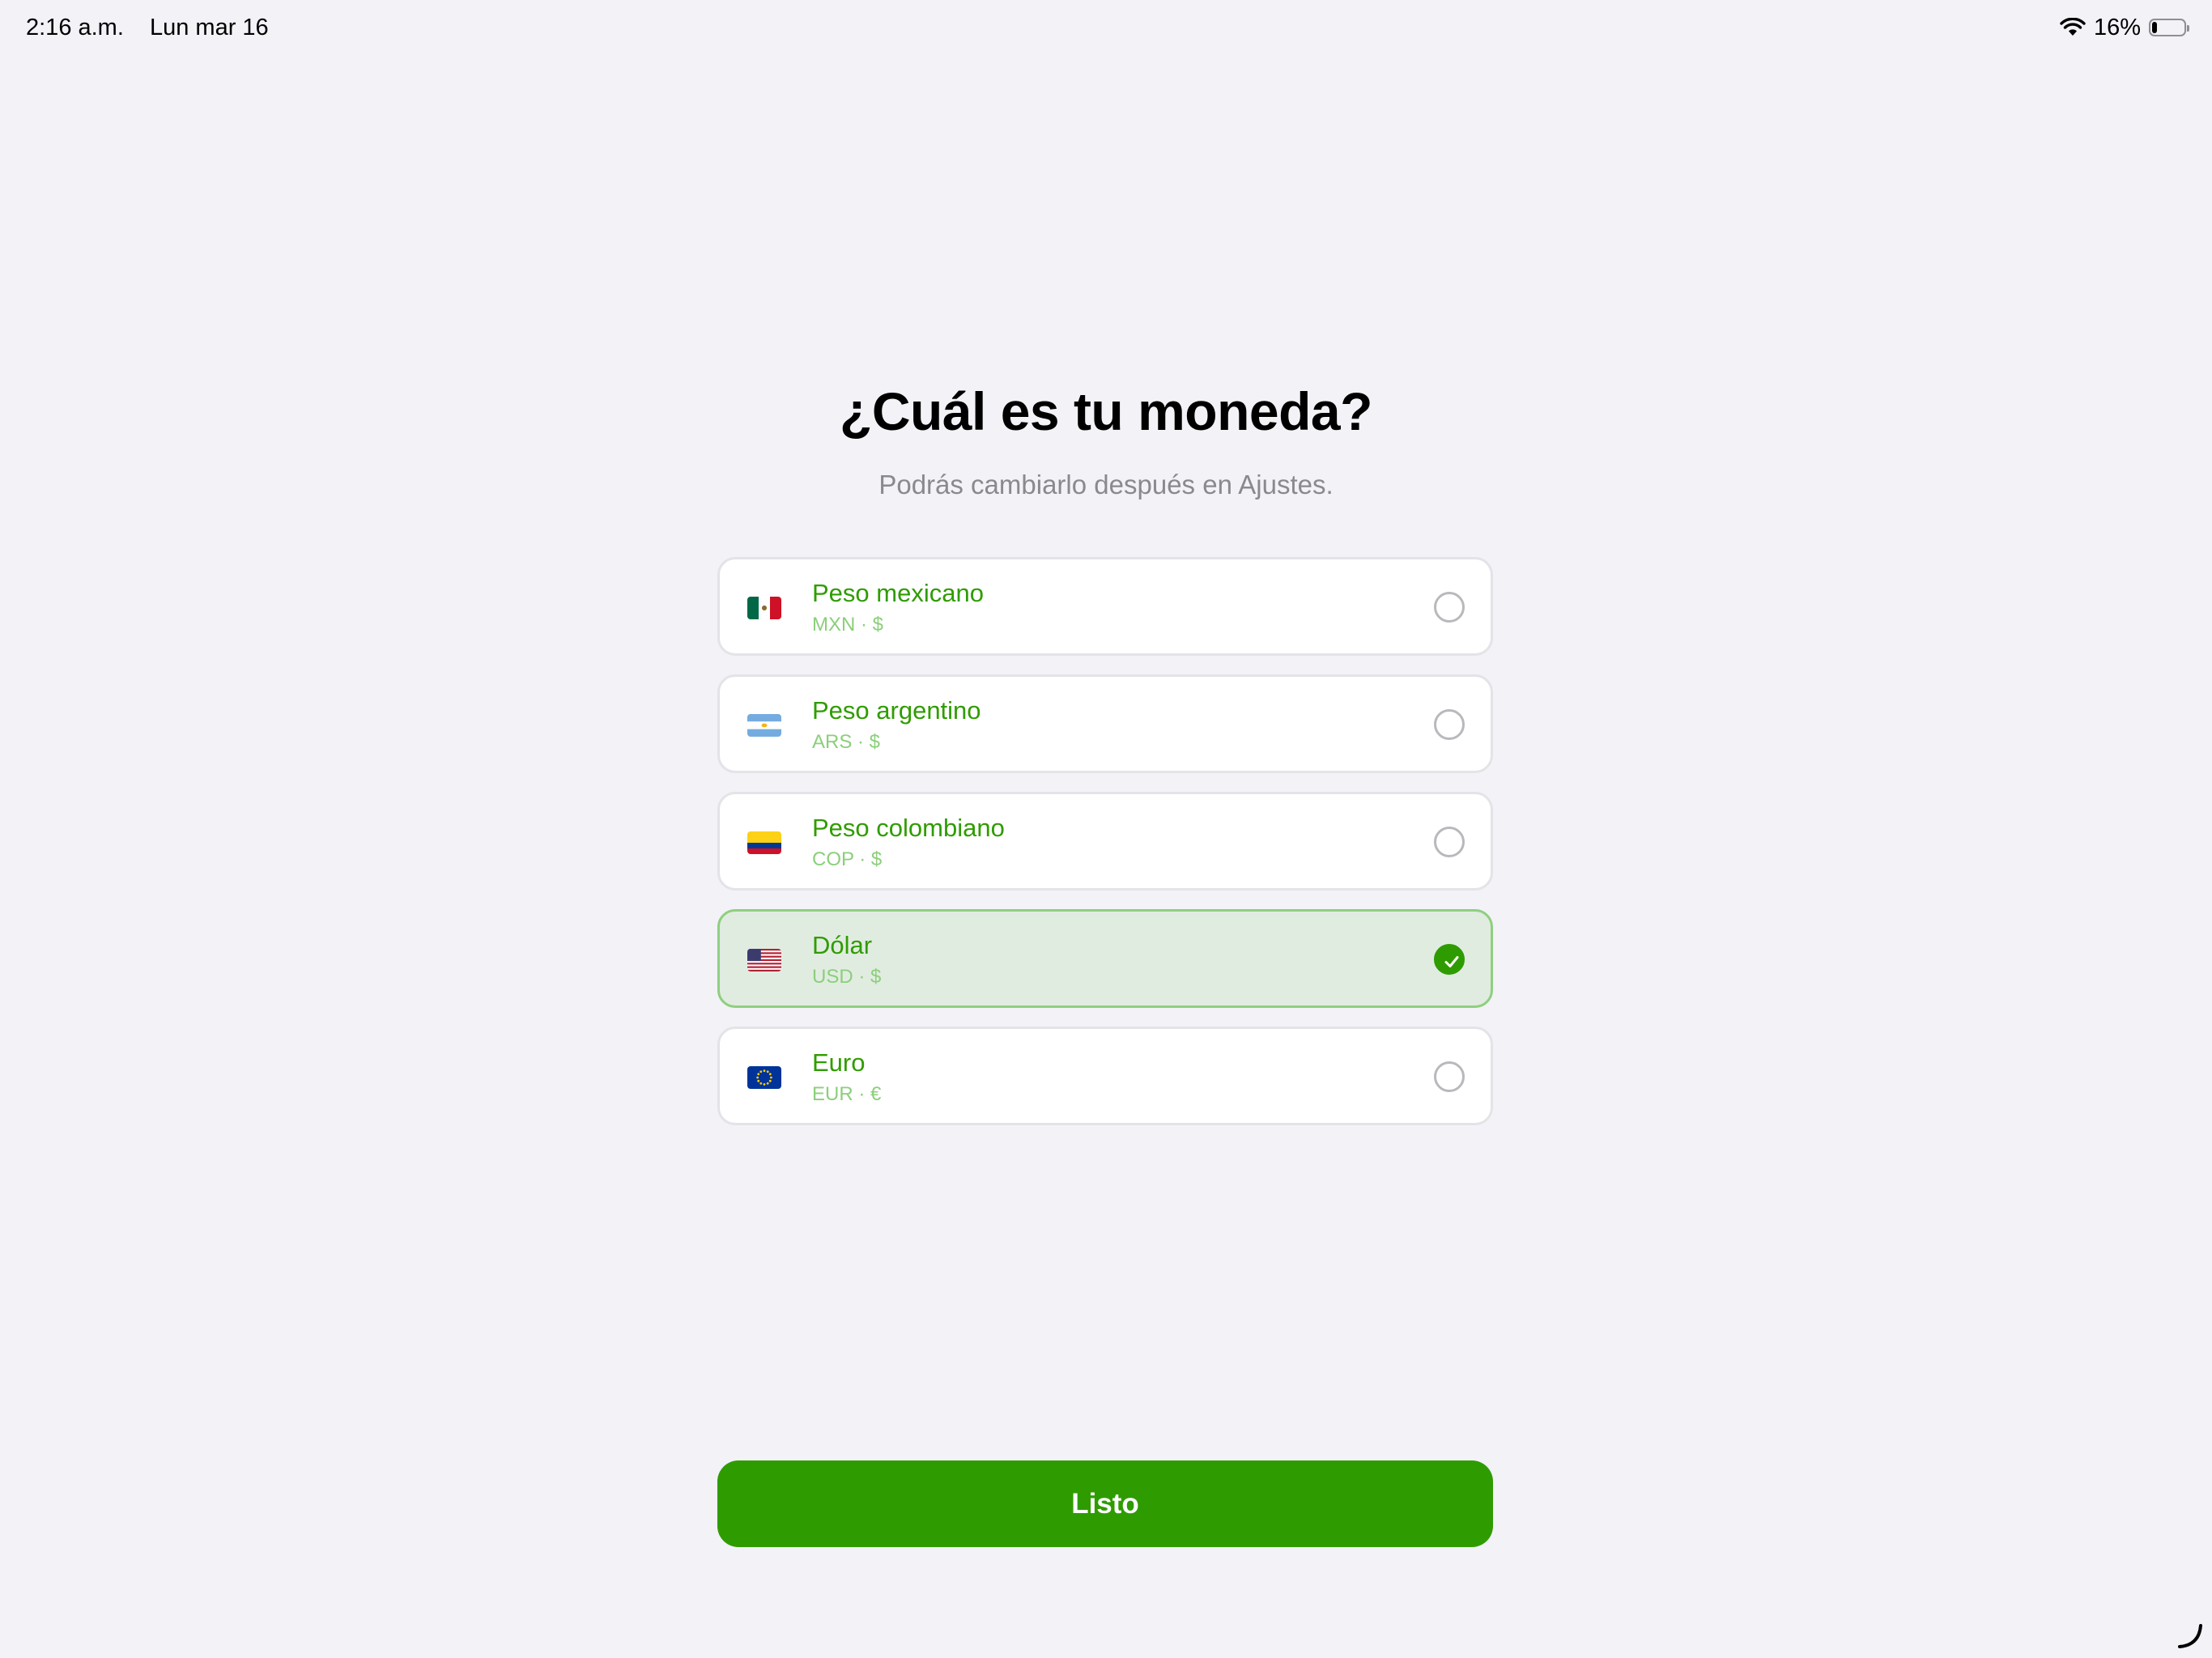 Image resolution: width=2212 pixels, height=1658 pixels. I want to click on currency-name: Euro, so click(839, 1062).